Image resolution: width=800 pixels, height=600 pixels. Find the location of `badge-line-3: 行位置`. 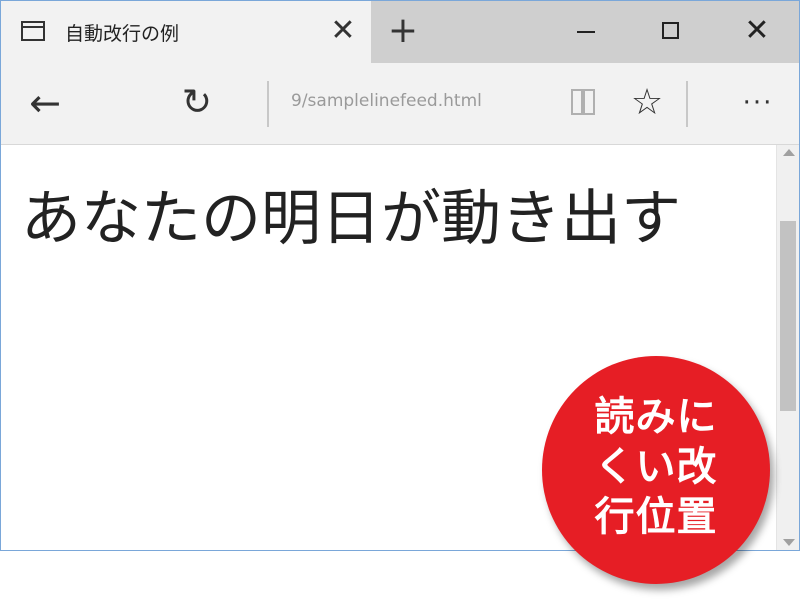

badge-line-3: 行位置 is located at coordinates (656, 517).